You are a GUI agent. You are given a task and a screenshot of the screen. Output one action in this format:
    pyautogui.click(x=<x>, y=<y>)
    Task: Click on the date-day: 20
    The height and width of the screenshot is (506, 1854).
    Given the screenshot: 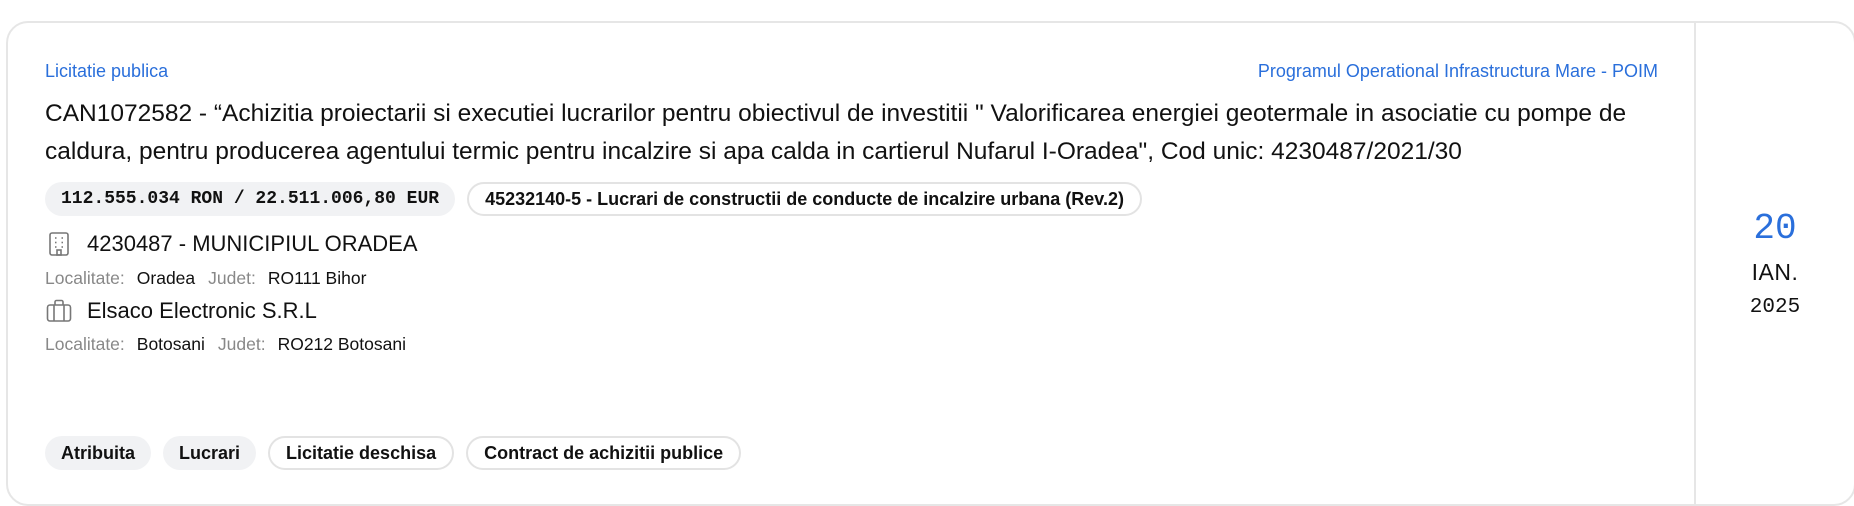 What is the action you would take?
    pyautogui.click(x=1775, y=228)
    